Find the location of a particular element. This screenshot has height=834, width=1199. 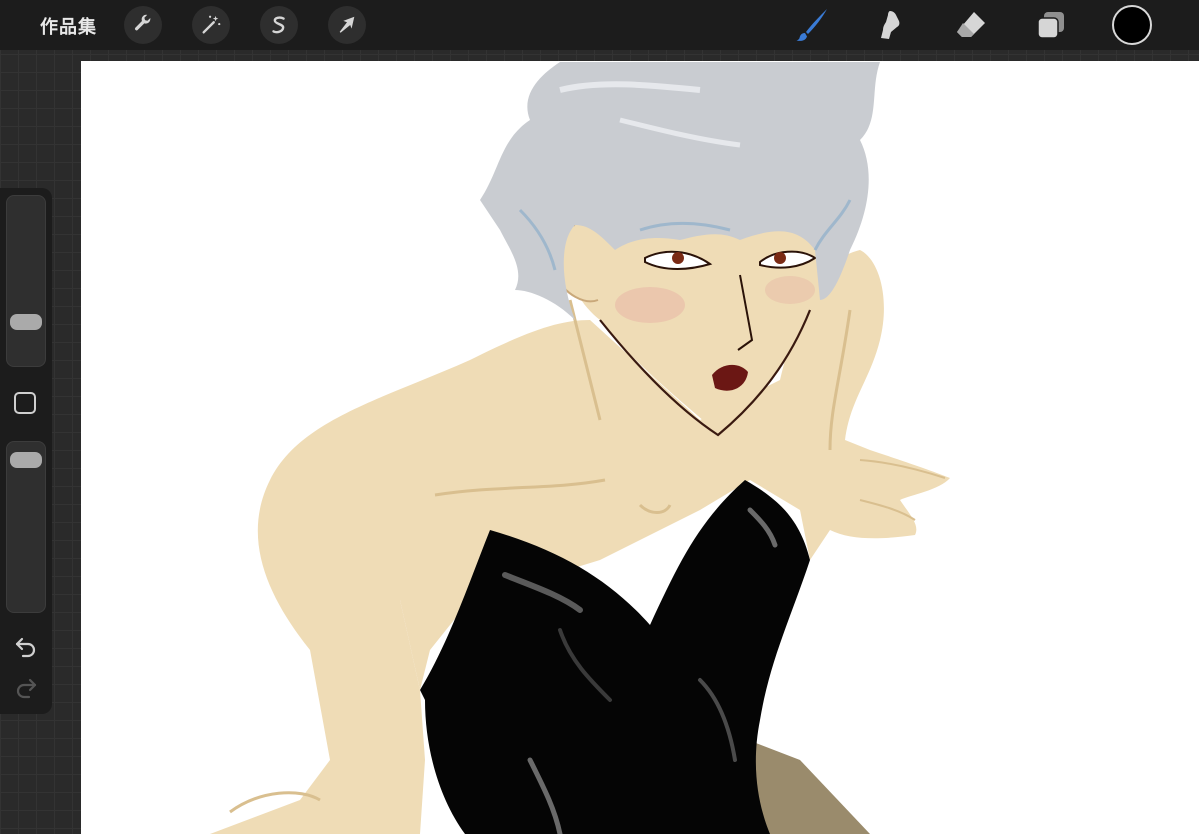

smudge-tool-button is located at coordinates (890, 25).